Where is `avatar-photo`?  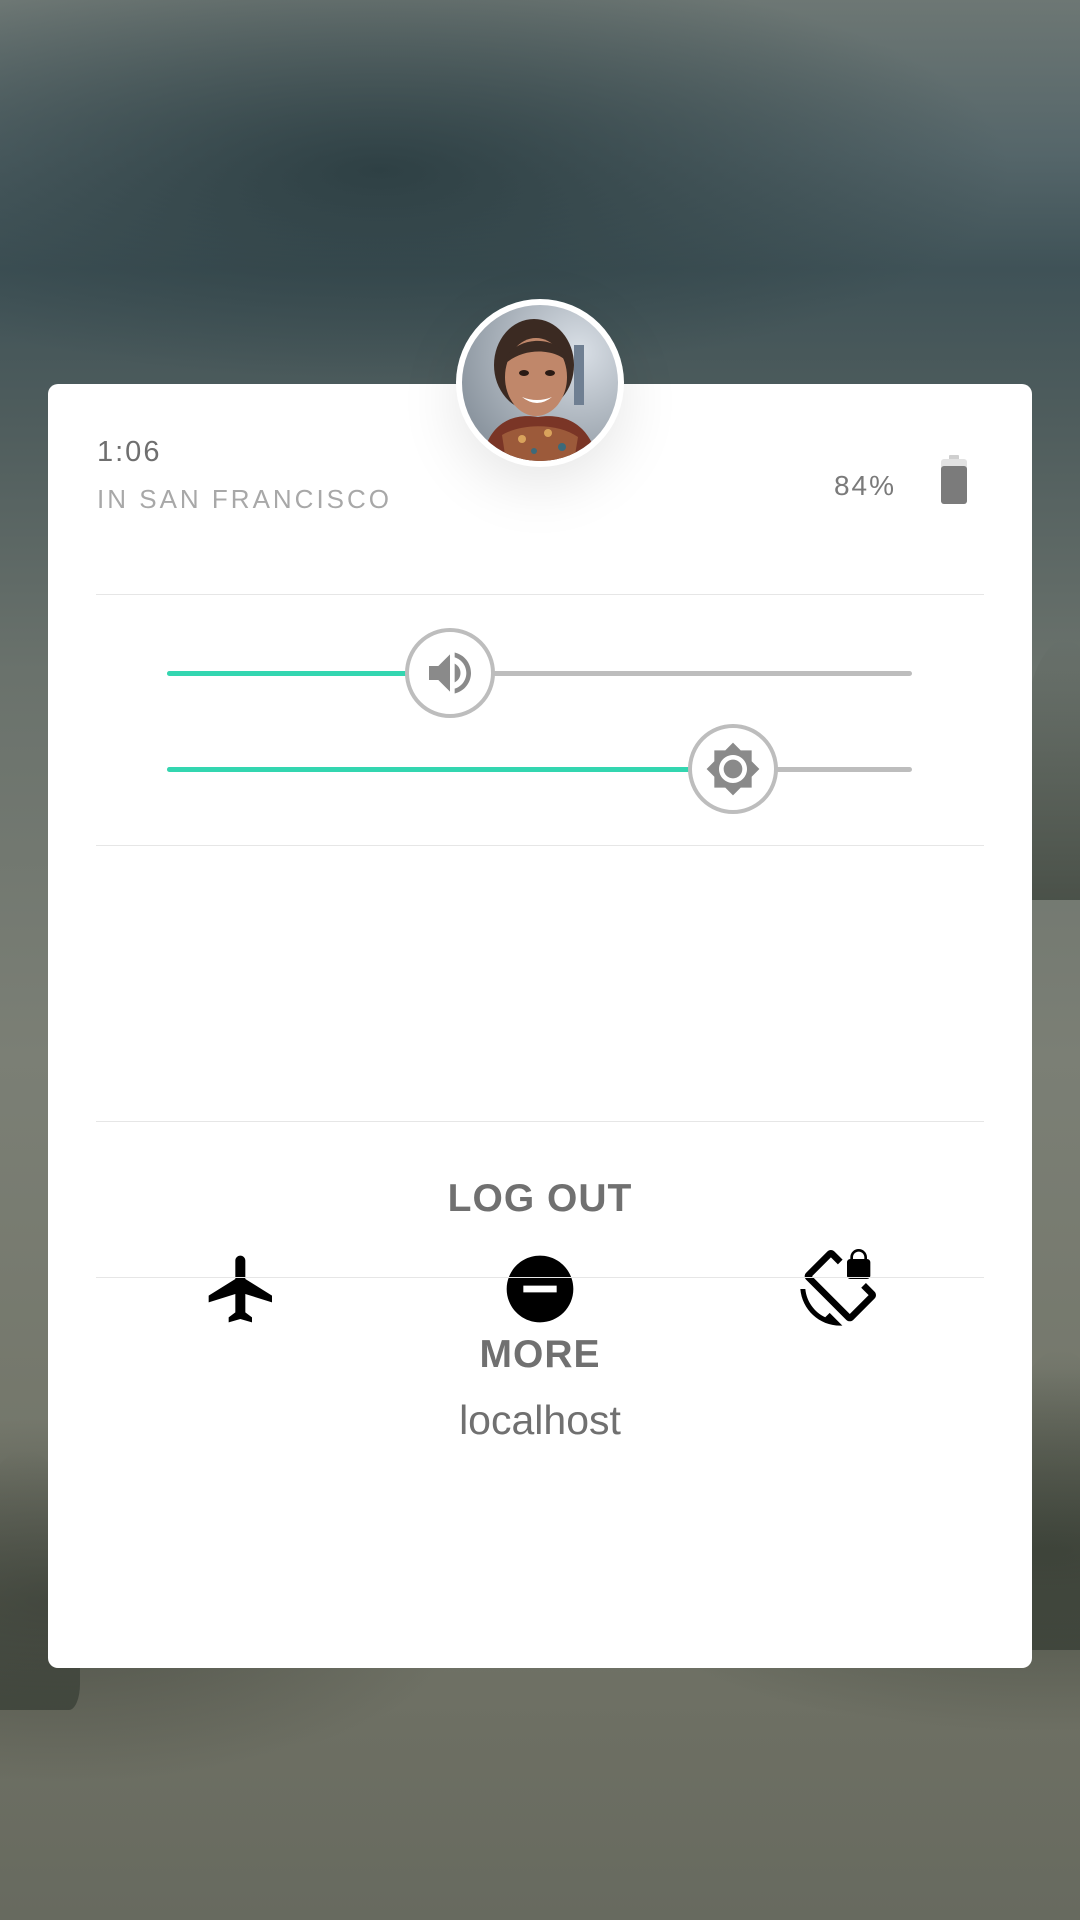
avatar-photo is located at coordinates (540, 383).